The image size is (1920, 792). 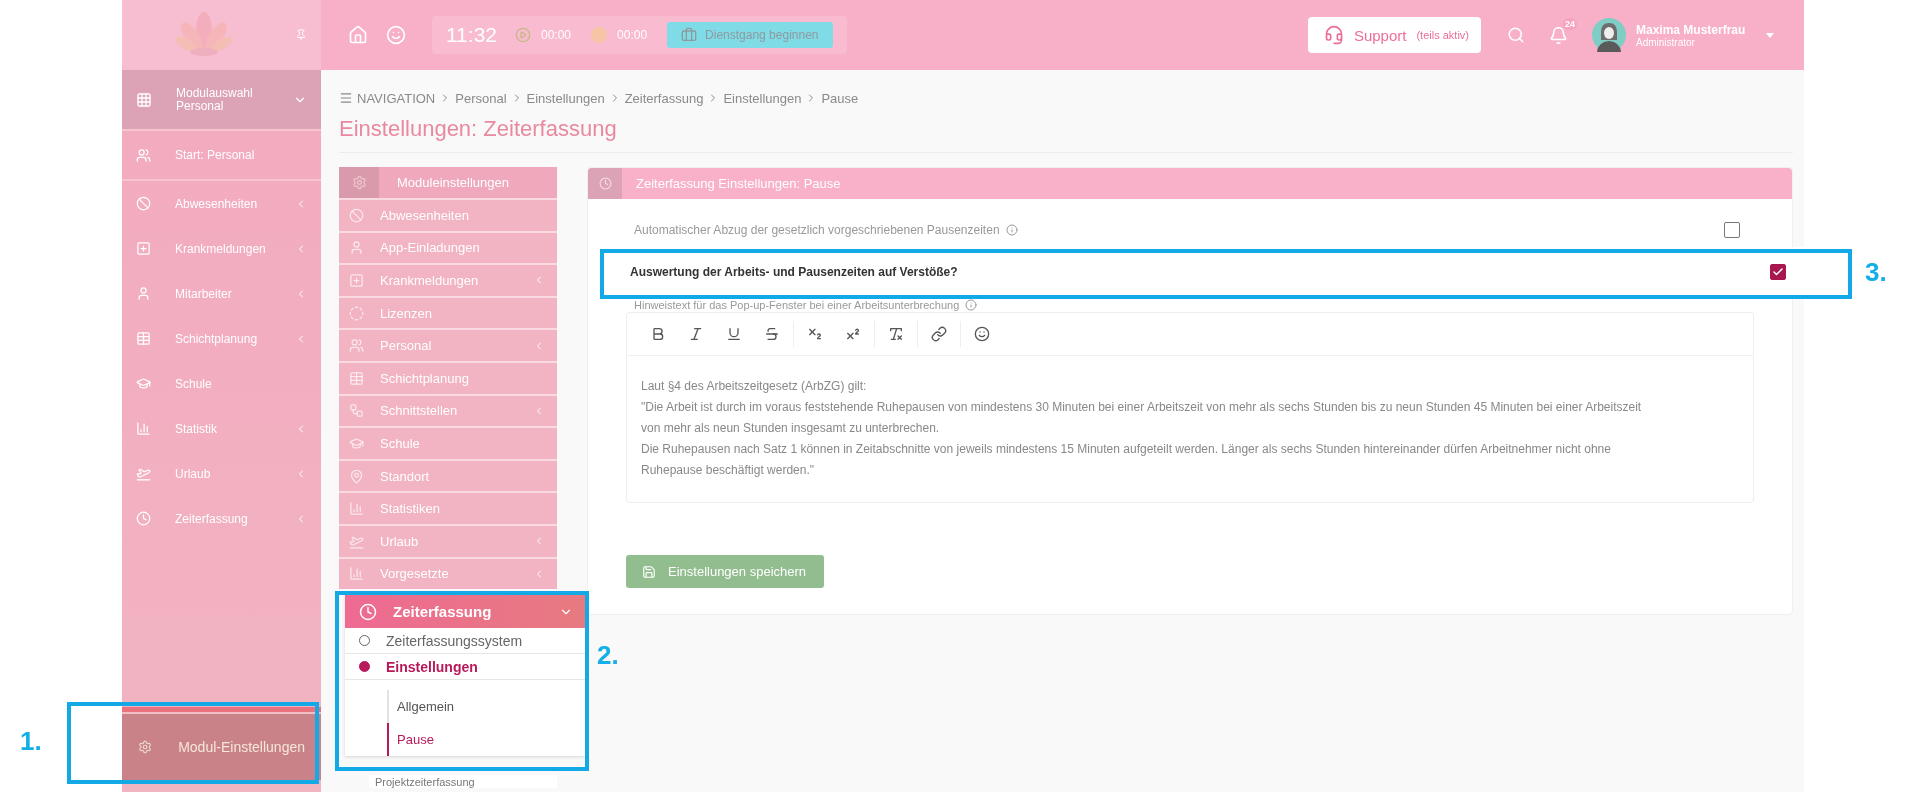 I want to click on sidebar-item: Urlaub, so click(x=221, y=473).